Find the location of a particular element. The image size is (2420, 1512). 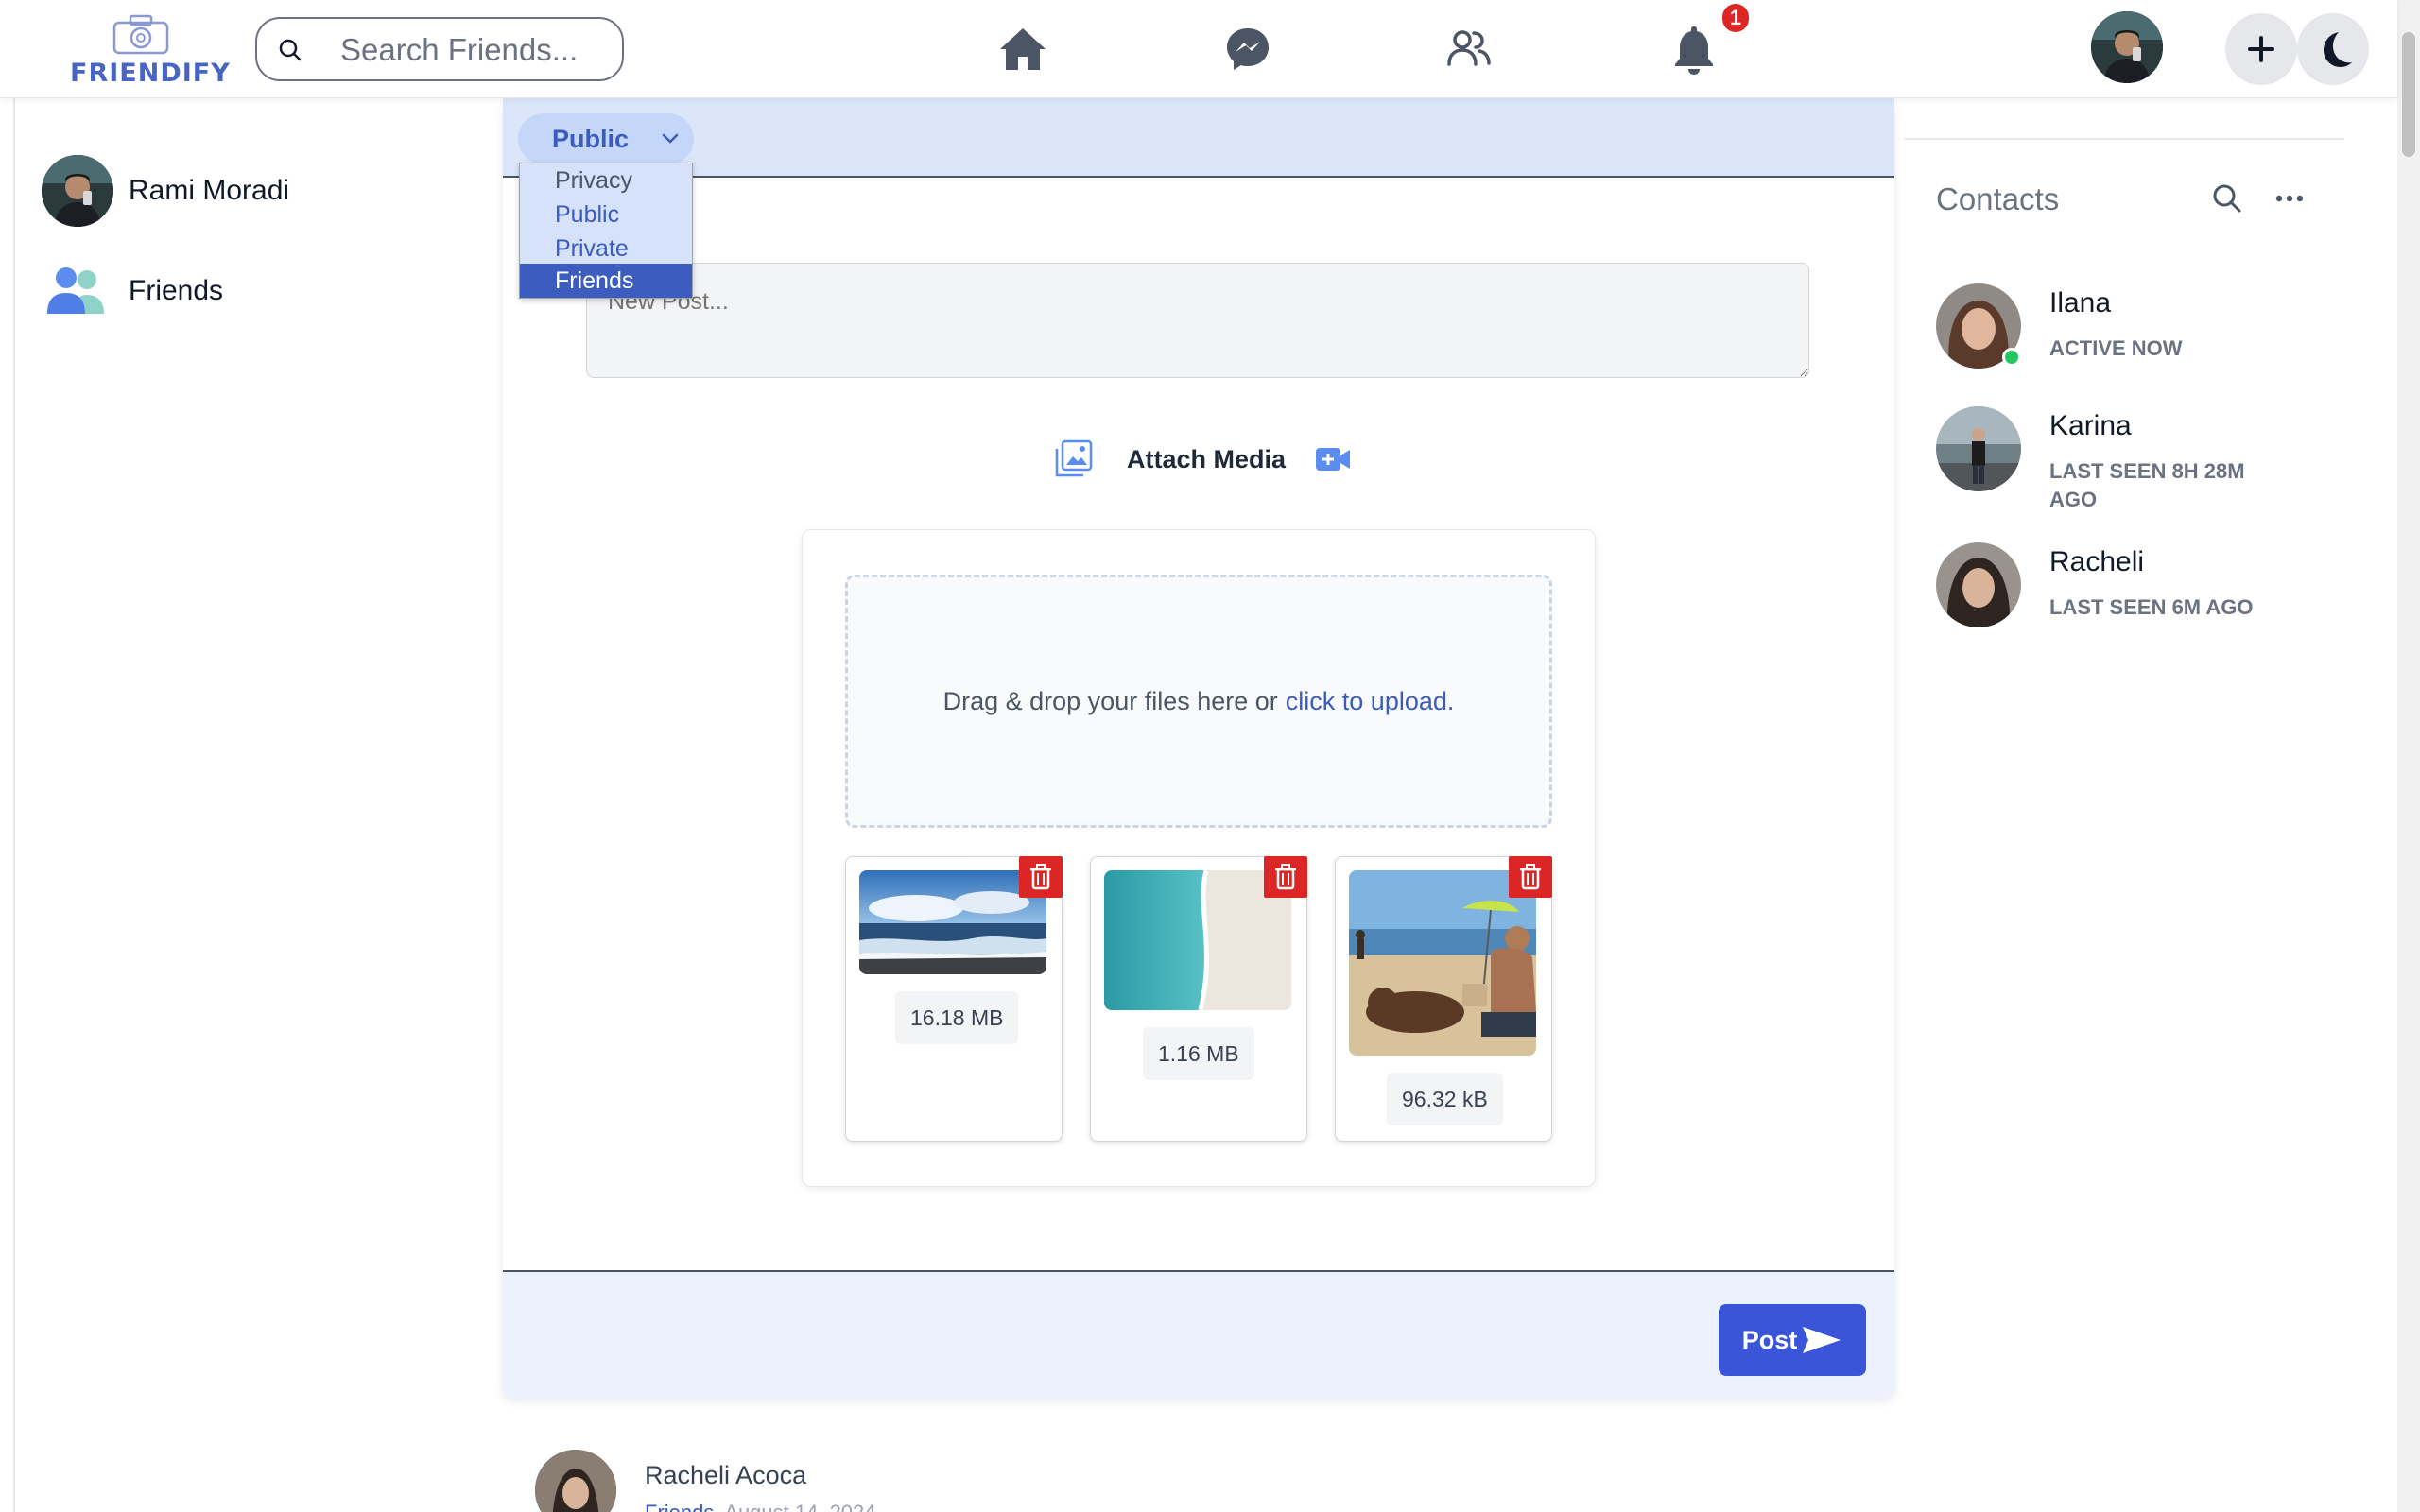

file-size: 1.16 MB is located at coordinates (1198, 1053).